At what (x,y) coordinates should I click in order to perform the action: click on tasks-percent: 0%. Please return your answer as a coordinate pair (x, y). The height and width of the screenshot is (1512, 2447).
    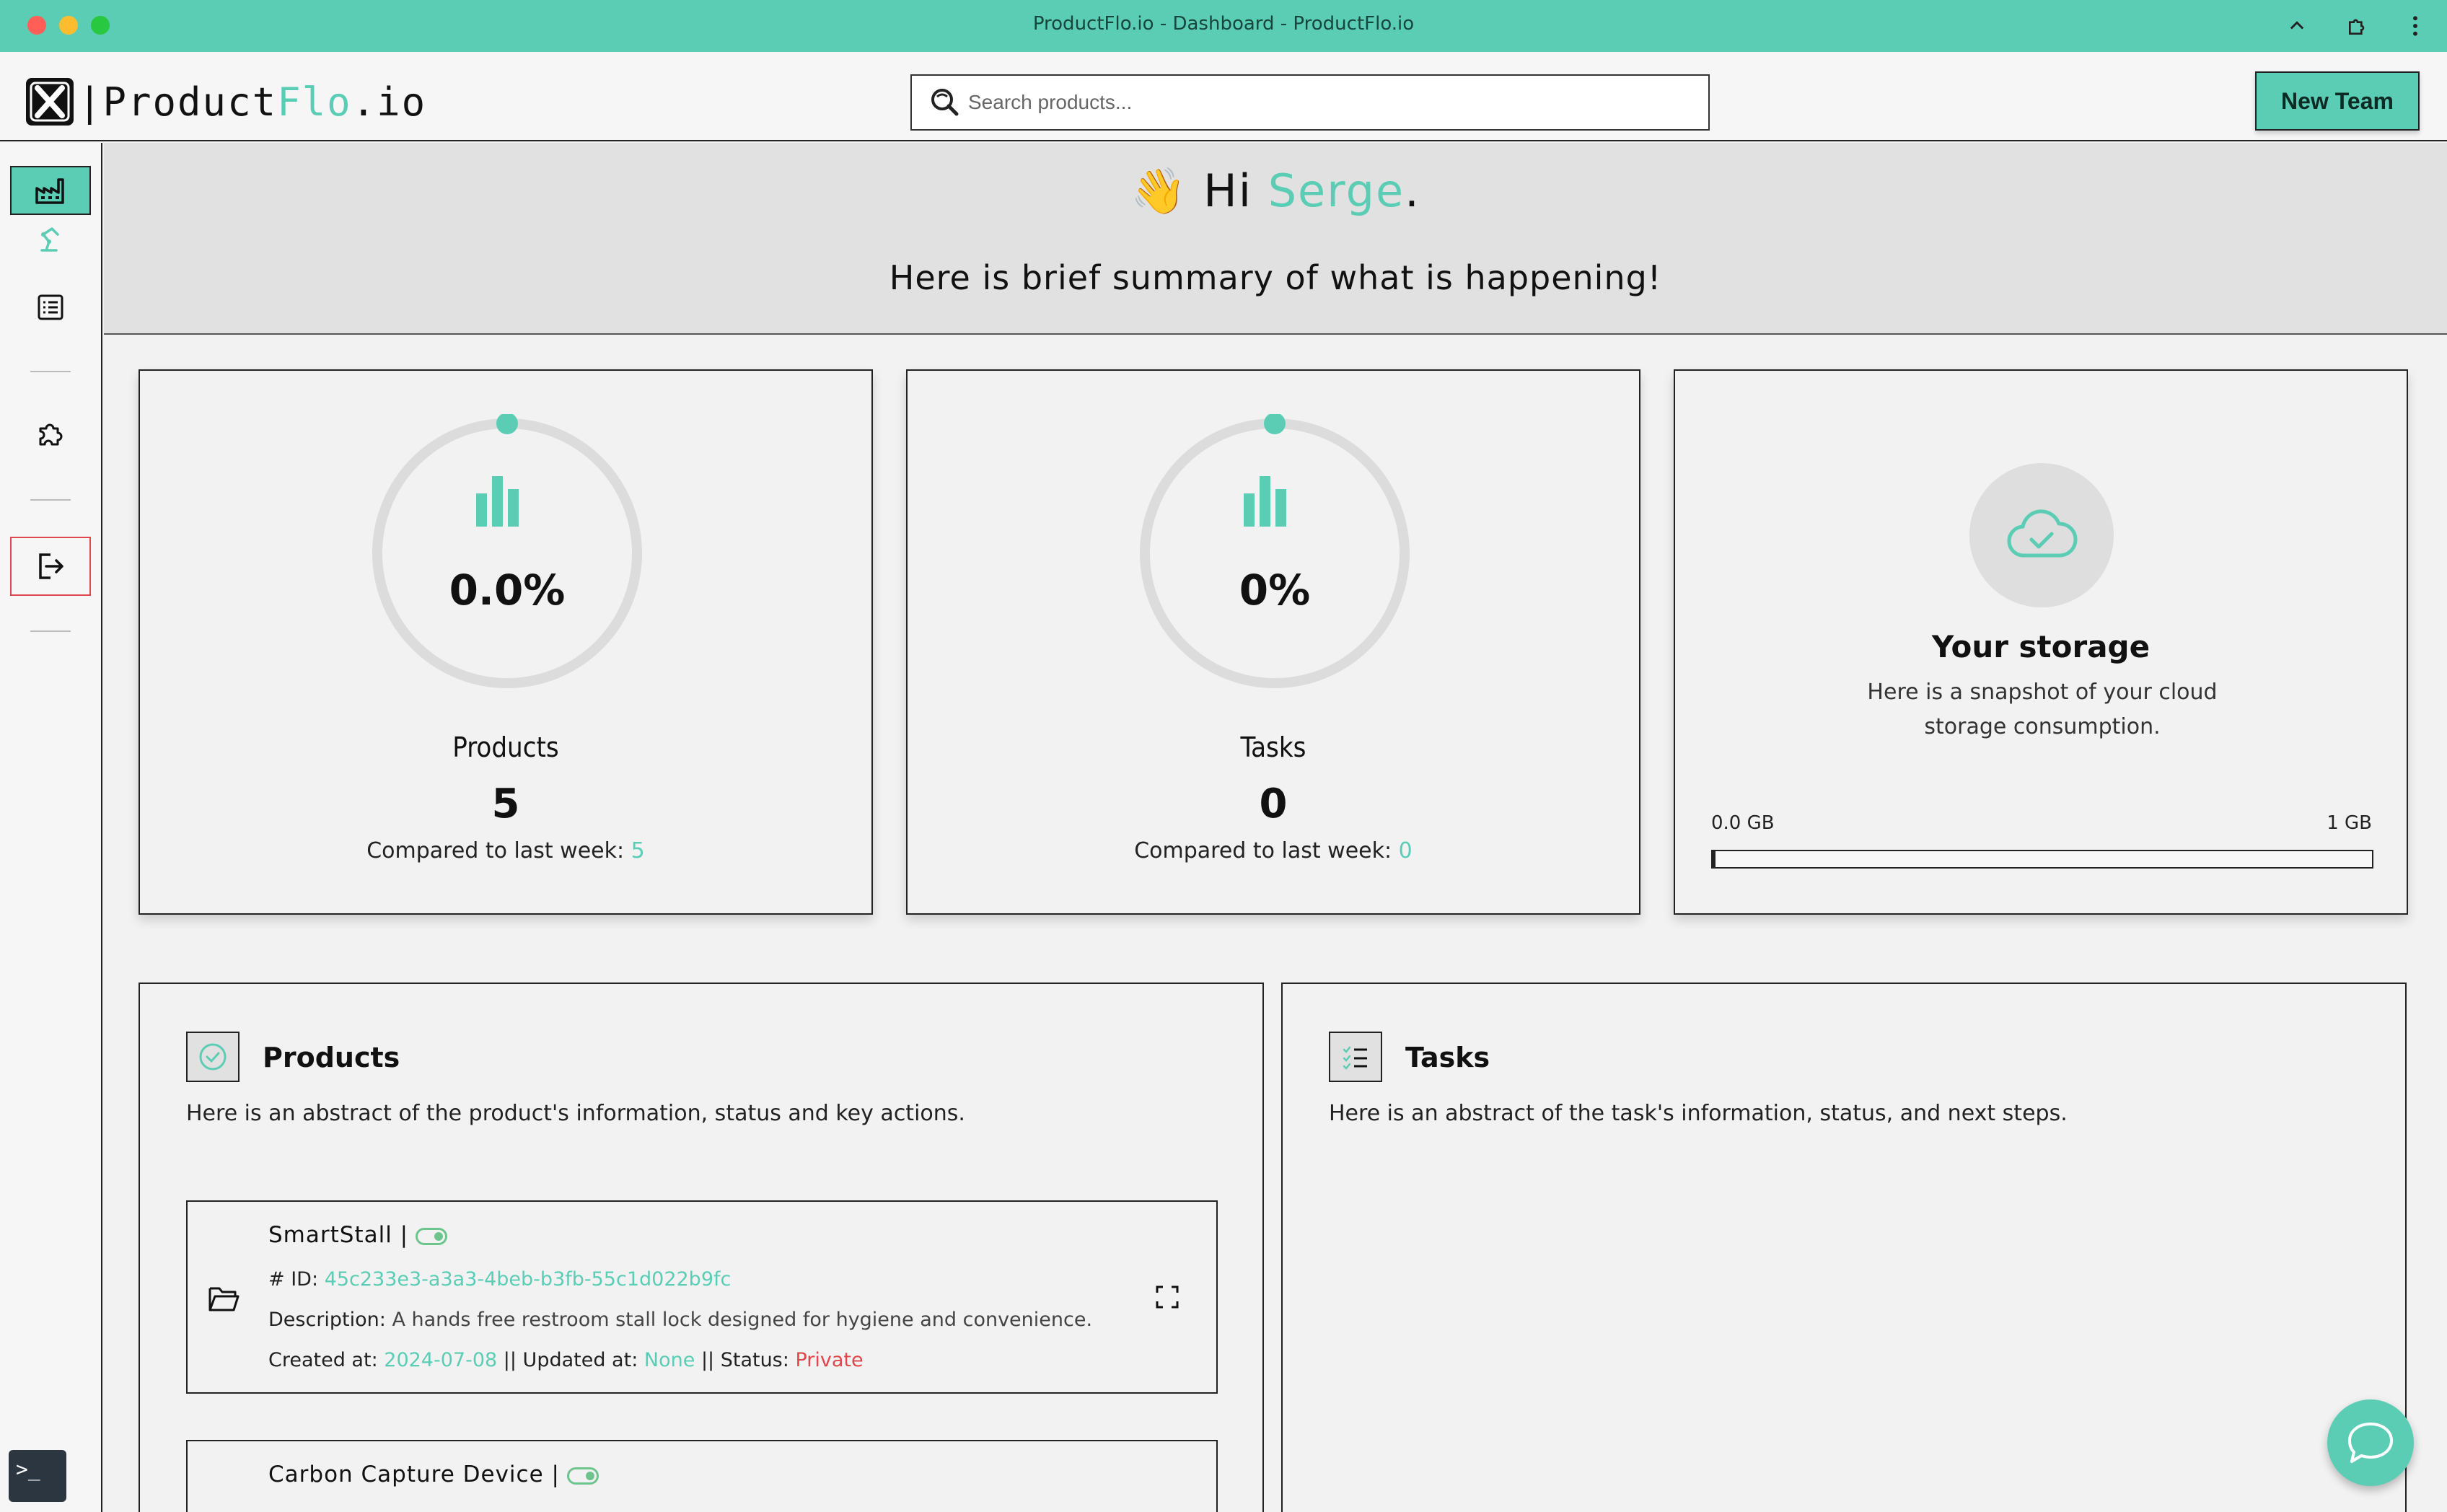
    Looking at the image, I should click on (1275, 590).